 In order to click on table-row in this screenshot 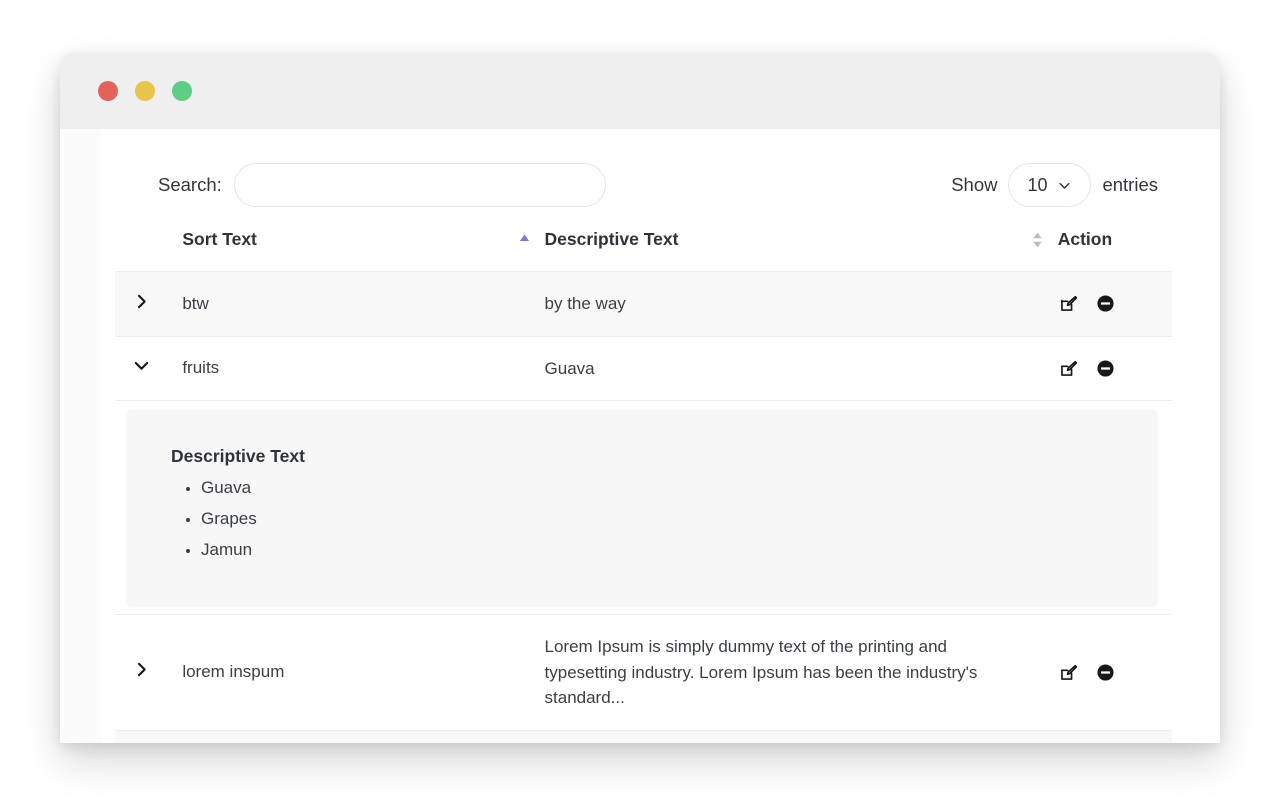, I will do `click(643, 736)`.